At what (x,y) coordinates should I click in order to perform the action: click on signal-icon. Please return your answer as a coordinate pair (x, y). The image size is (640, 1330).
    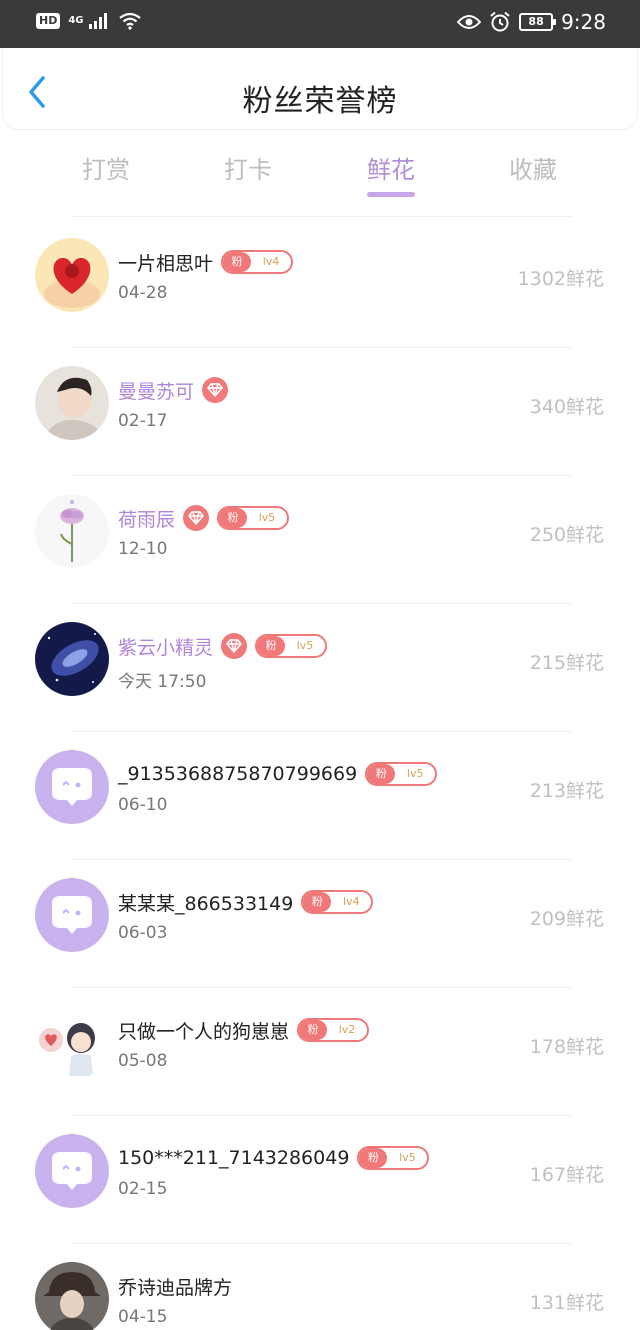
    Looking at the image, I should click on (97, 21).